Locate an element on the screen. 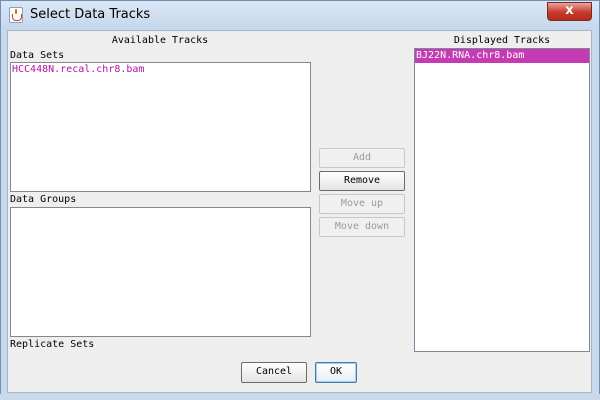  move-down-button: Move down is located at coordinates (362, 227).